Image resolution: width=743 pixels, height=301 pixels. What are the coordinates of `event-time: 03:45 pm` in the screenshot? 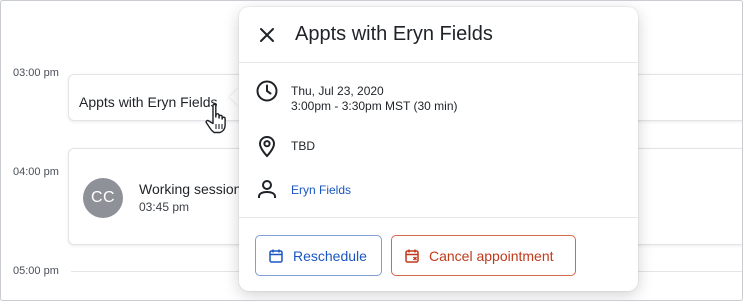 It's located at (164, 207).